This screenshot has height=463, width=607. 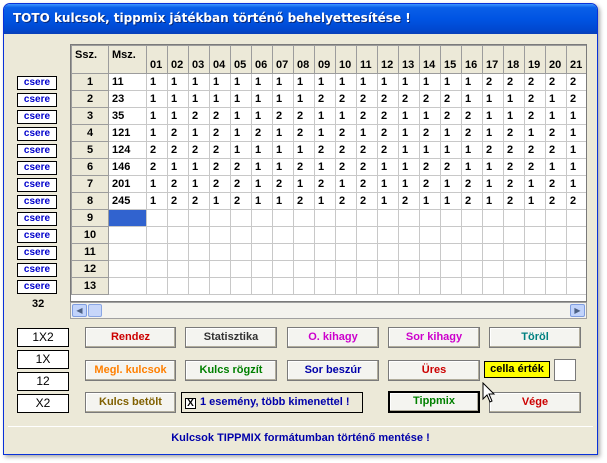 I want to click on msz-cell: 146, so click(x=127, y=167).